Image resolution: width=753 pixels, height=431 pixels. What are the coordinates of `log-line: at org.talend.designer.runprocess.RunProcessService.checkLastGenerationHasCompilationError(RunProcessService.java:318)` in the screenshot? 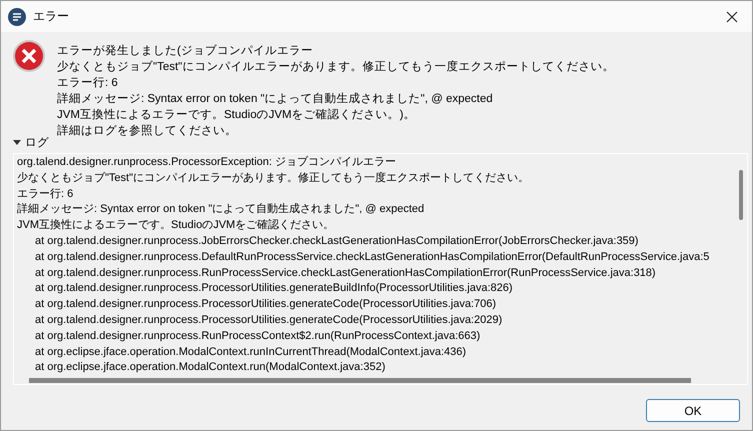 It's located at (345, 273).